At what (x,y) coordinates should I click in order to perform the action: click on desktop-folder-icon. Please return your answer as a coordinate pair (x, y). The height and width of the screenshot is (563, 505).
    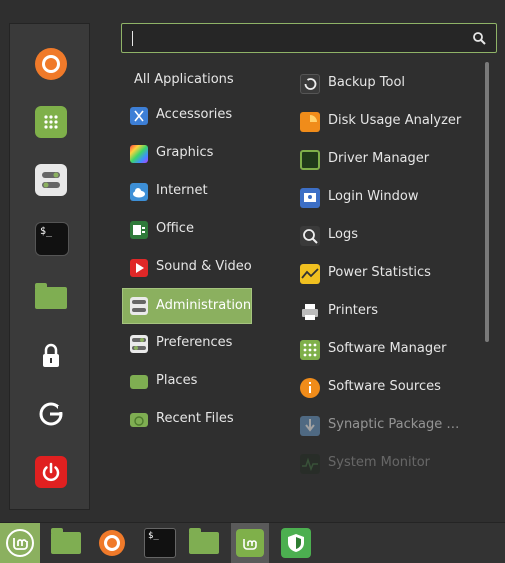
    Looking at the image, I should click on (66, 541).